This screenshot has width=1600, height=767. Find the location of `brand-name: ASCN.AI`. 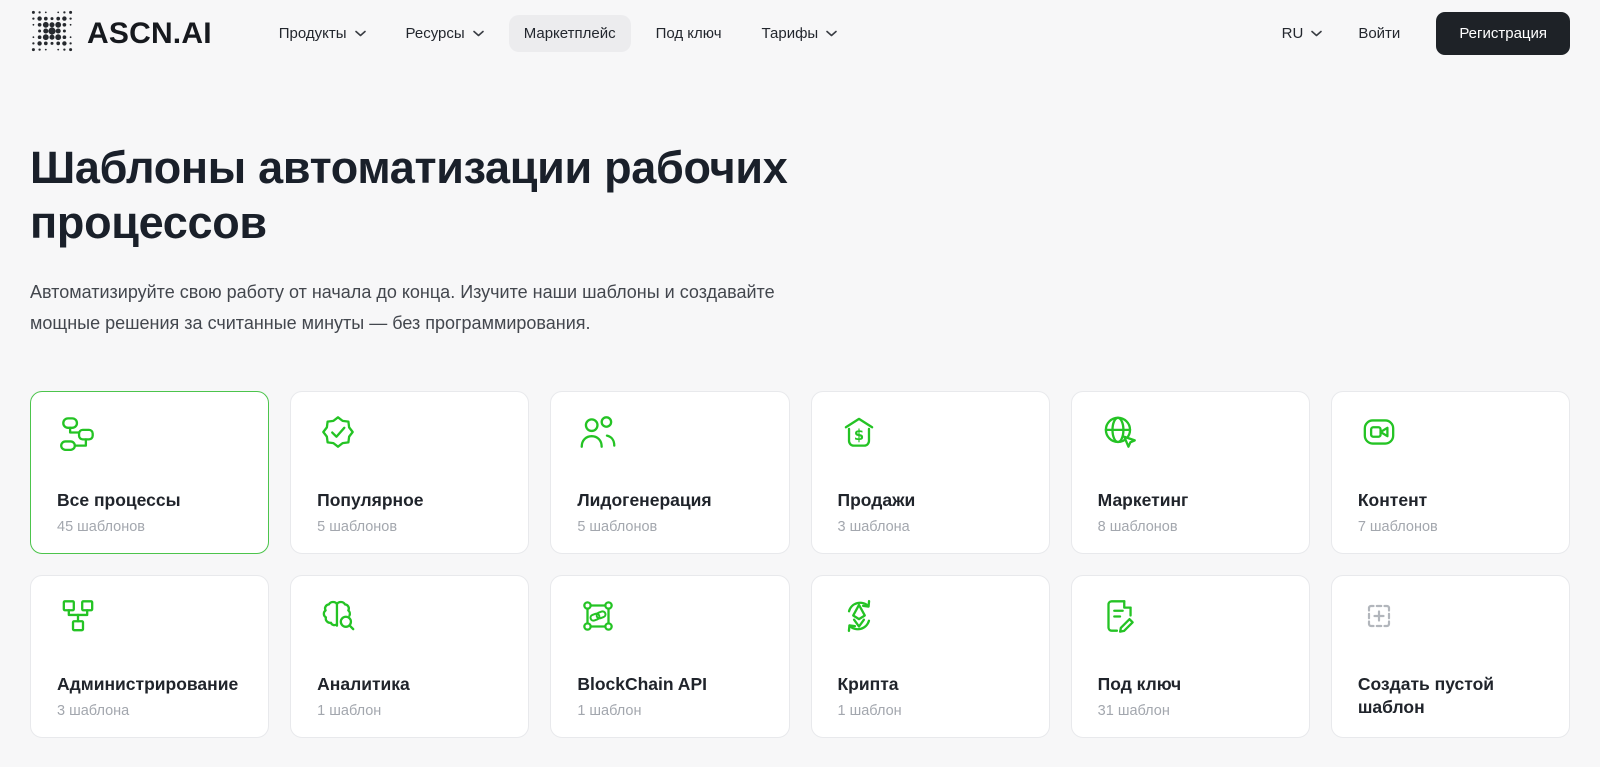

brand-name: ASCN.AI is located at coordinates (149, 33).